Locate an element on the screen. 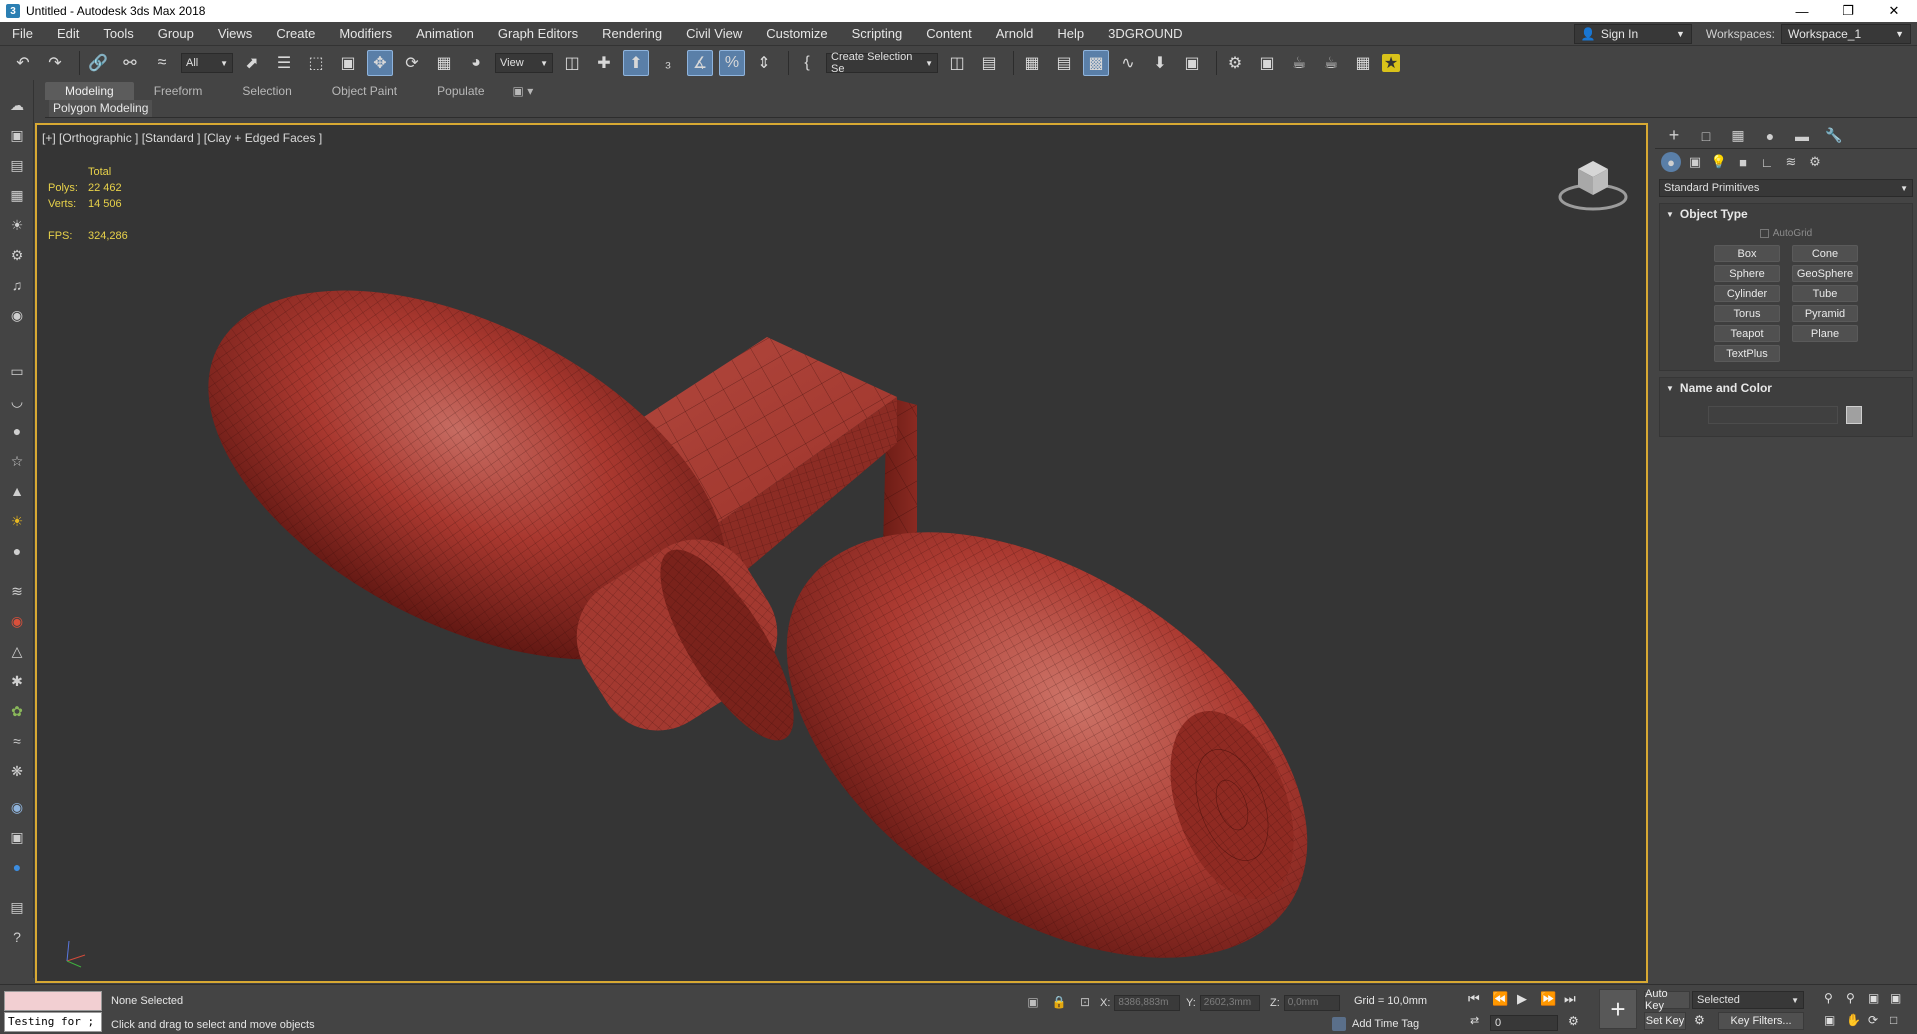 The height and width of the screenshot is (1034, 1917). tripod-icon: △ is located at coordinates (17, 651).